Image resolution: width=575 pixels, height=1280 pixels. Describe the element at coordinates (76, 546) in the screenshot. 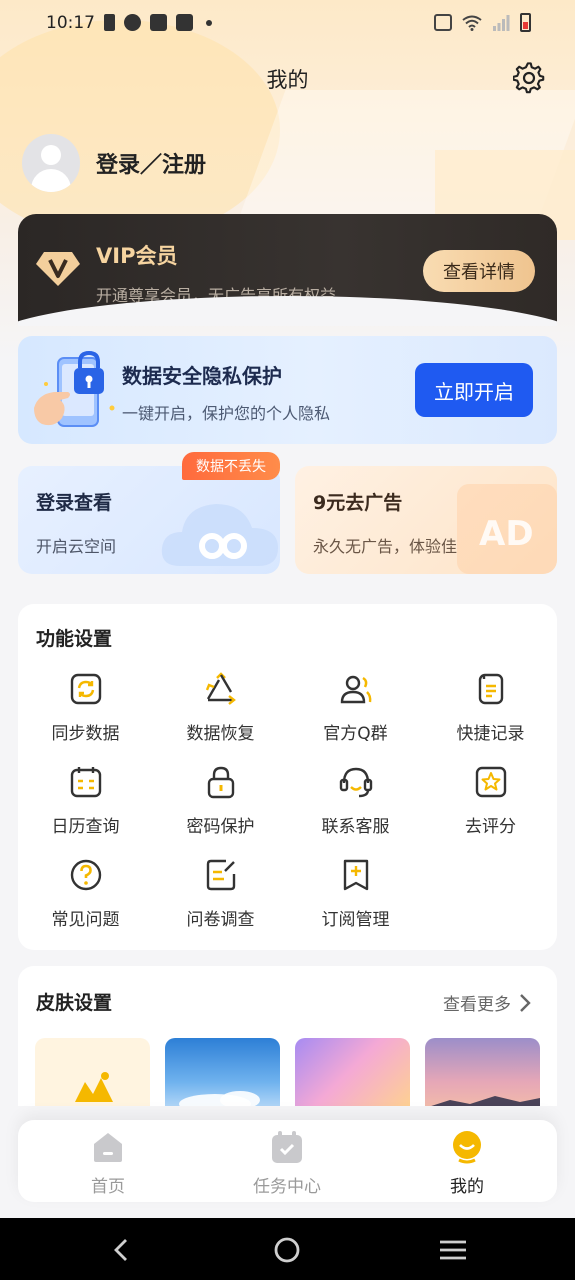

I see `cloud-card-subtitle: 开启云空间` at that location.